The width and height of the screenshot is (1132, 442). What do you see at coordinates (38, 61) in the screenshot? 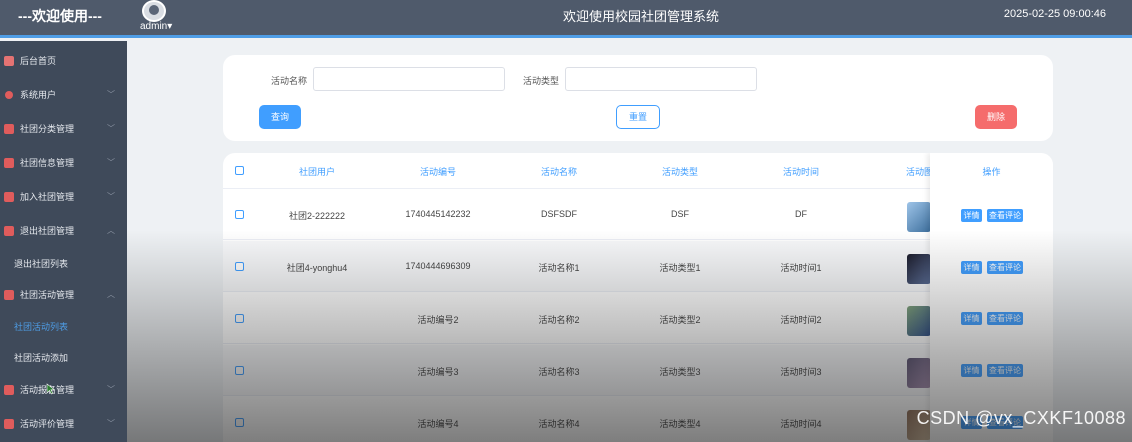
I see `sidebar-item-label: 后台首页` at bounding box center [38, 61].